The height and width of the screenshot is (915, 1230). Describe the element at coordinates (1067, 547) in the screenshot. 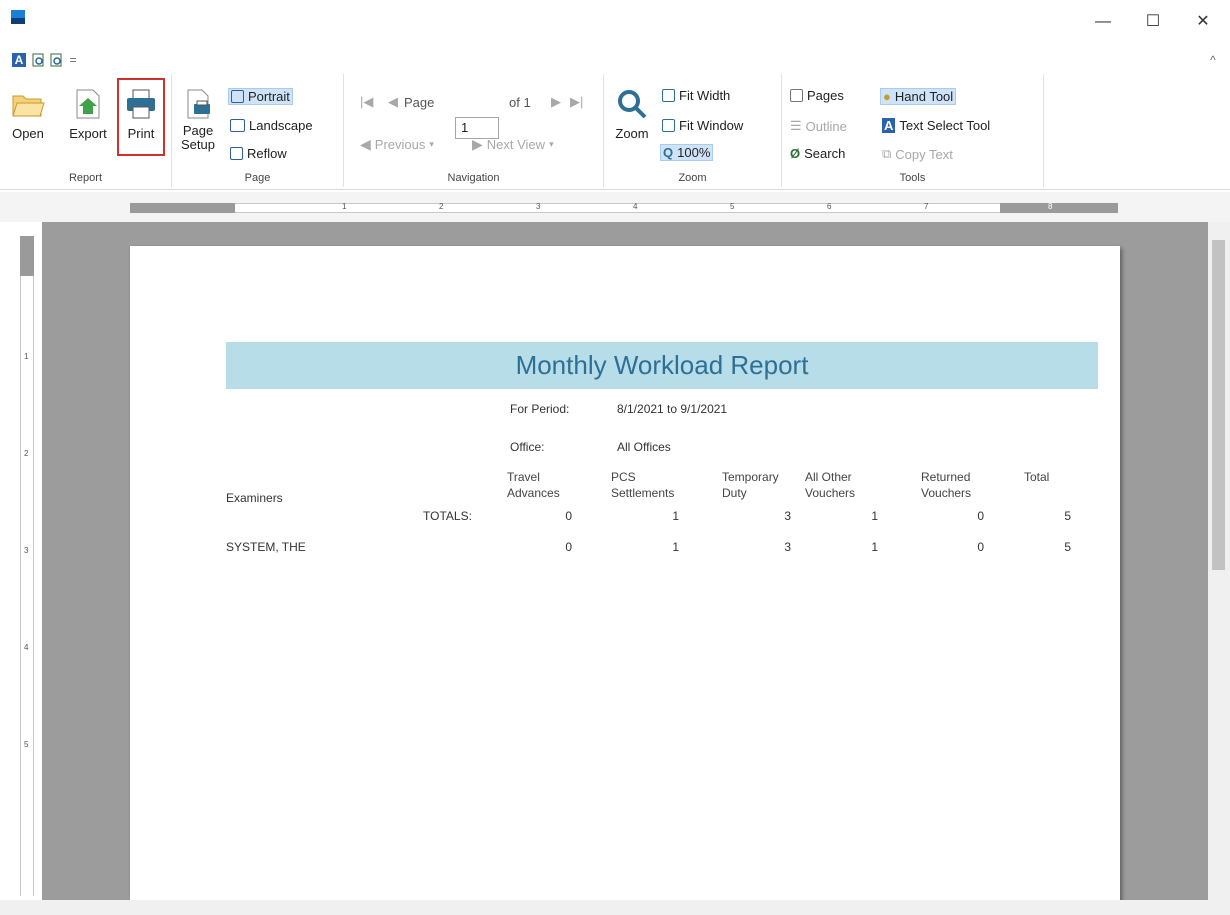

I see `table-cell: 5` at that location.